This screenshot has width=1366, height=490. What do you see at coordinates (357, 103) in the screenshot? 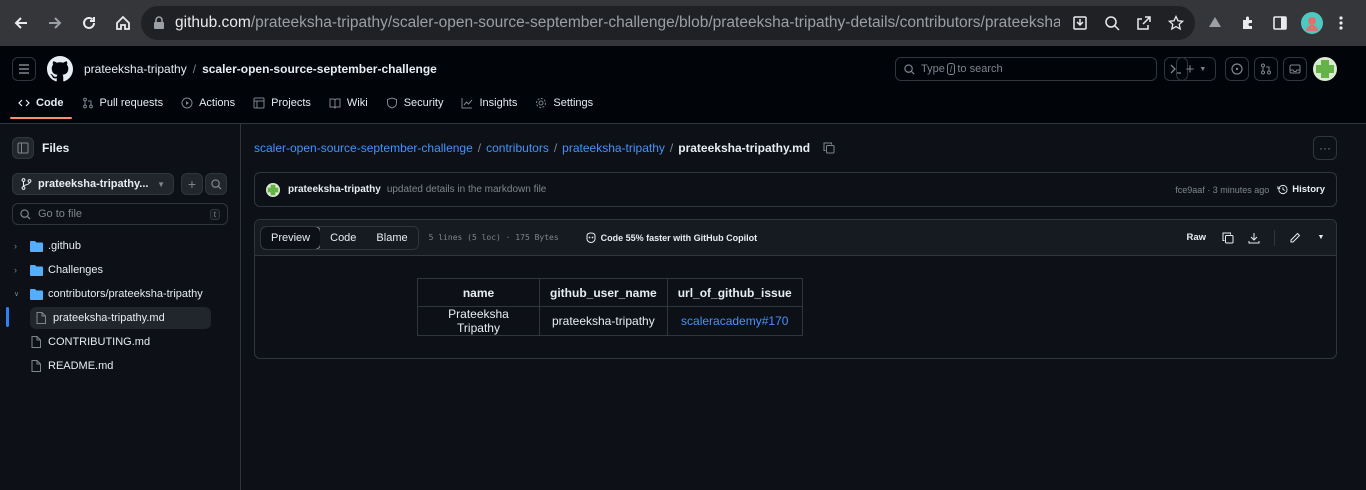
I see `tab-label: Wiki` at bounding box center [357, 103].